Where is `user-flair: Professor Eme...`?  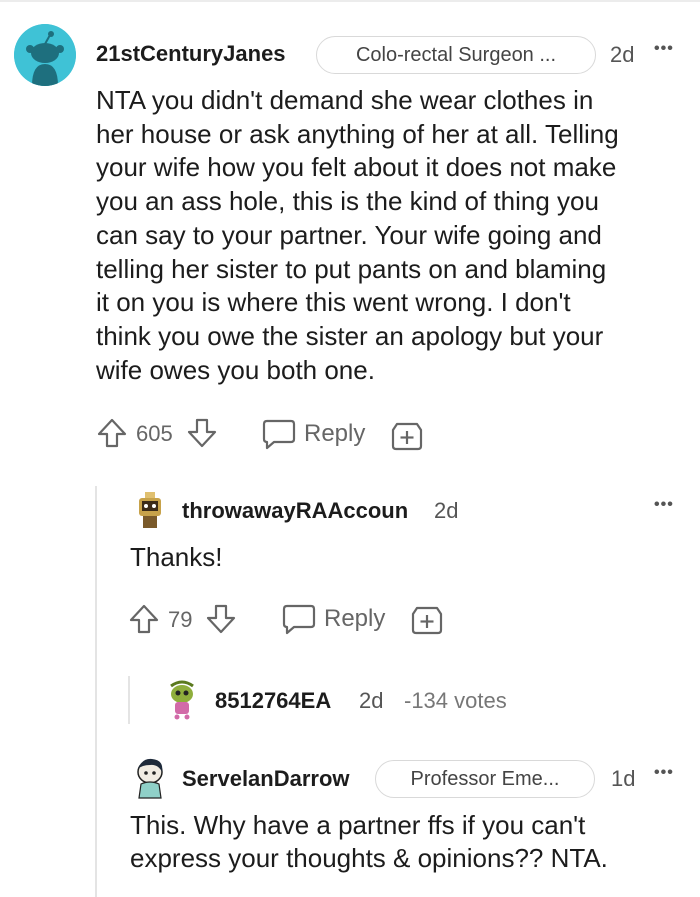
user-flair: Professor Eme... is located at coordinates (485, 779).